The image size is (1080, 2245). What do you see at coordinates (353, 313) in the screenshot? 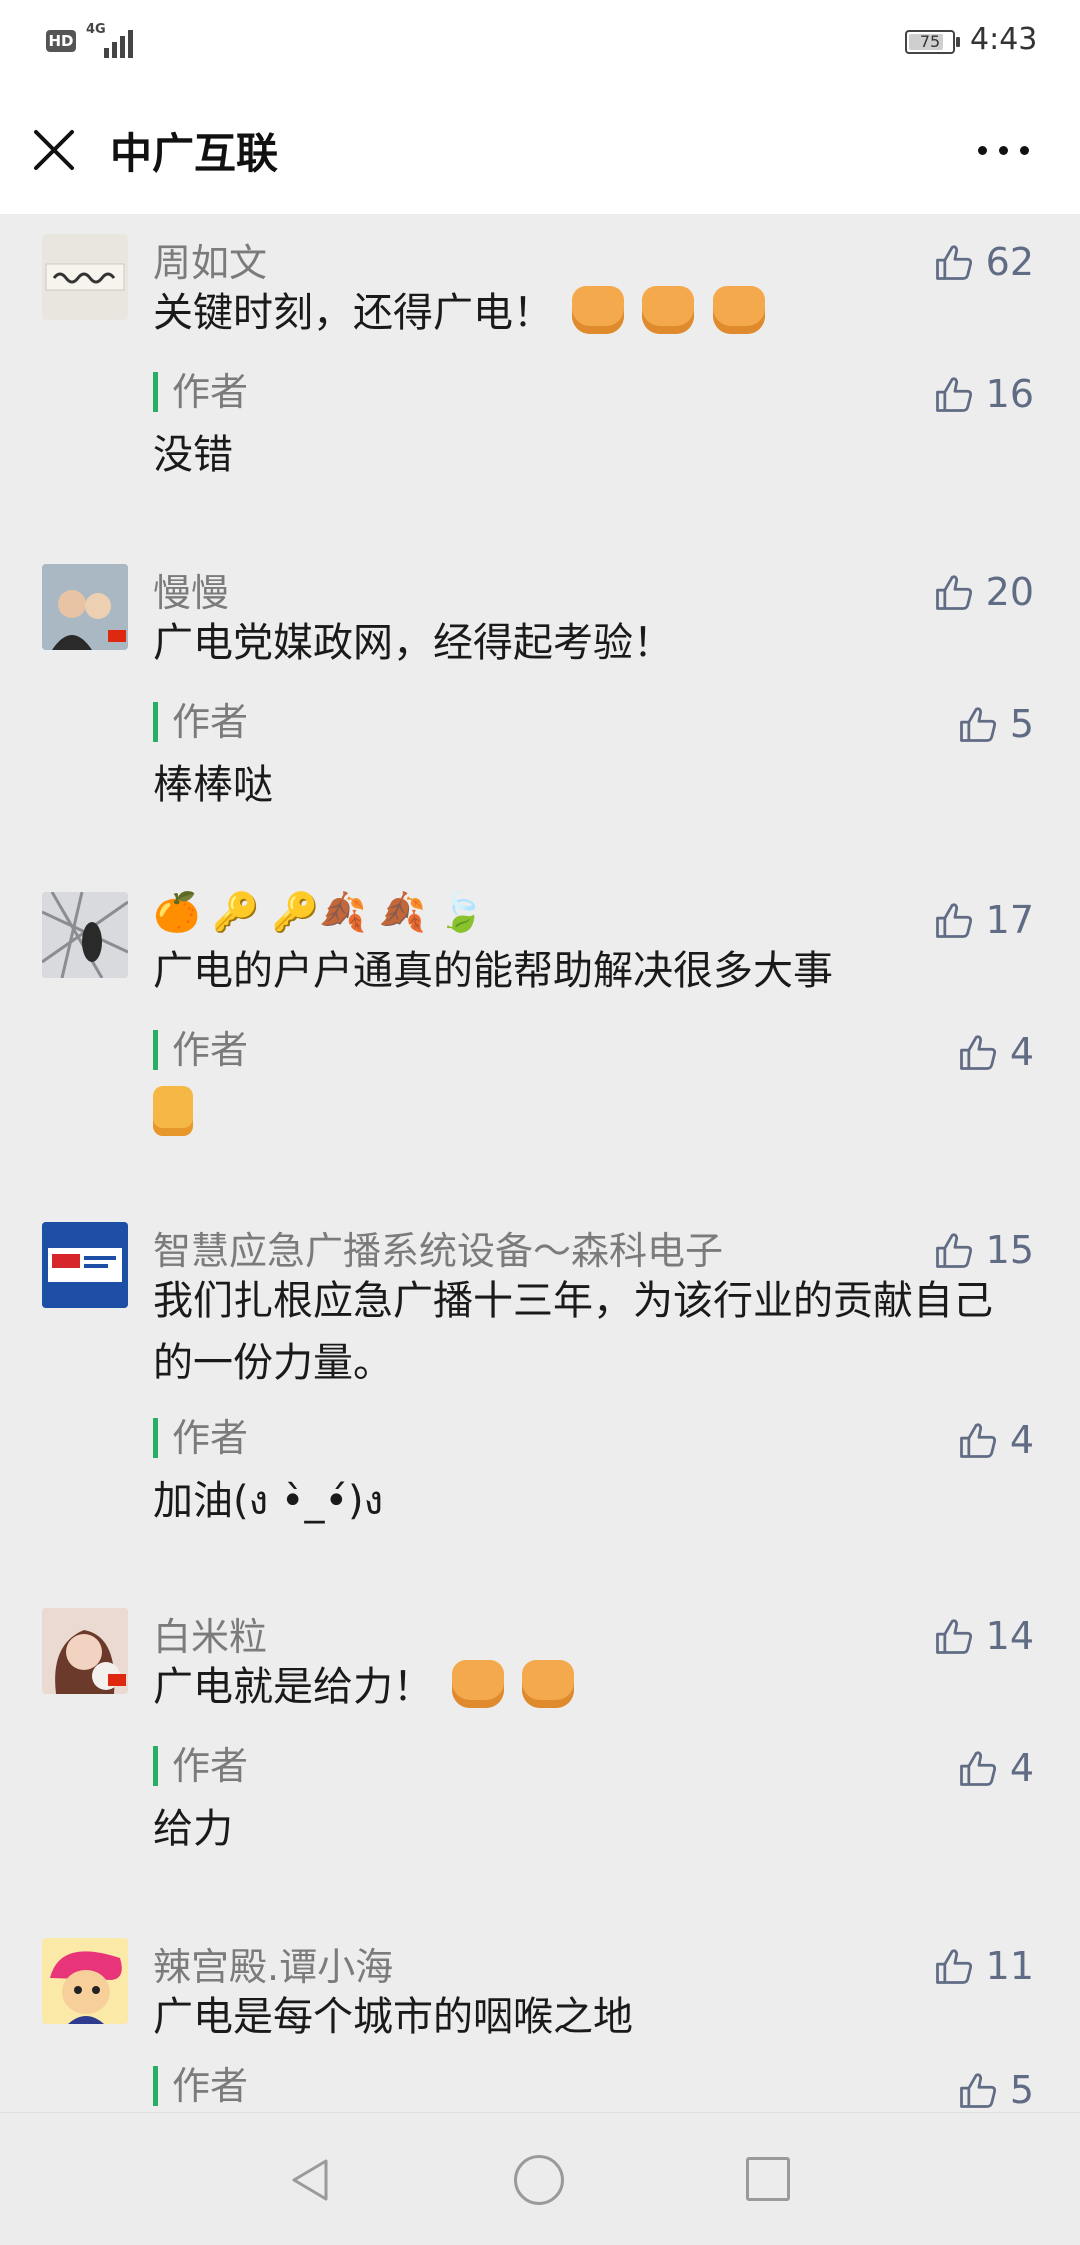
I see `comment-text-content: 关键时刻，还得广电！` at bounding box center [353, 313].